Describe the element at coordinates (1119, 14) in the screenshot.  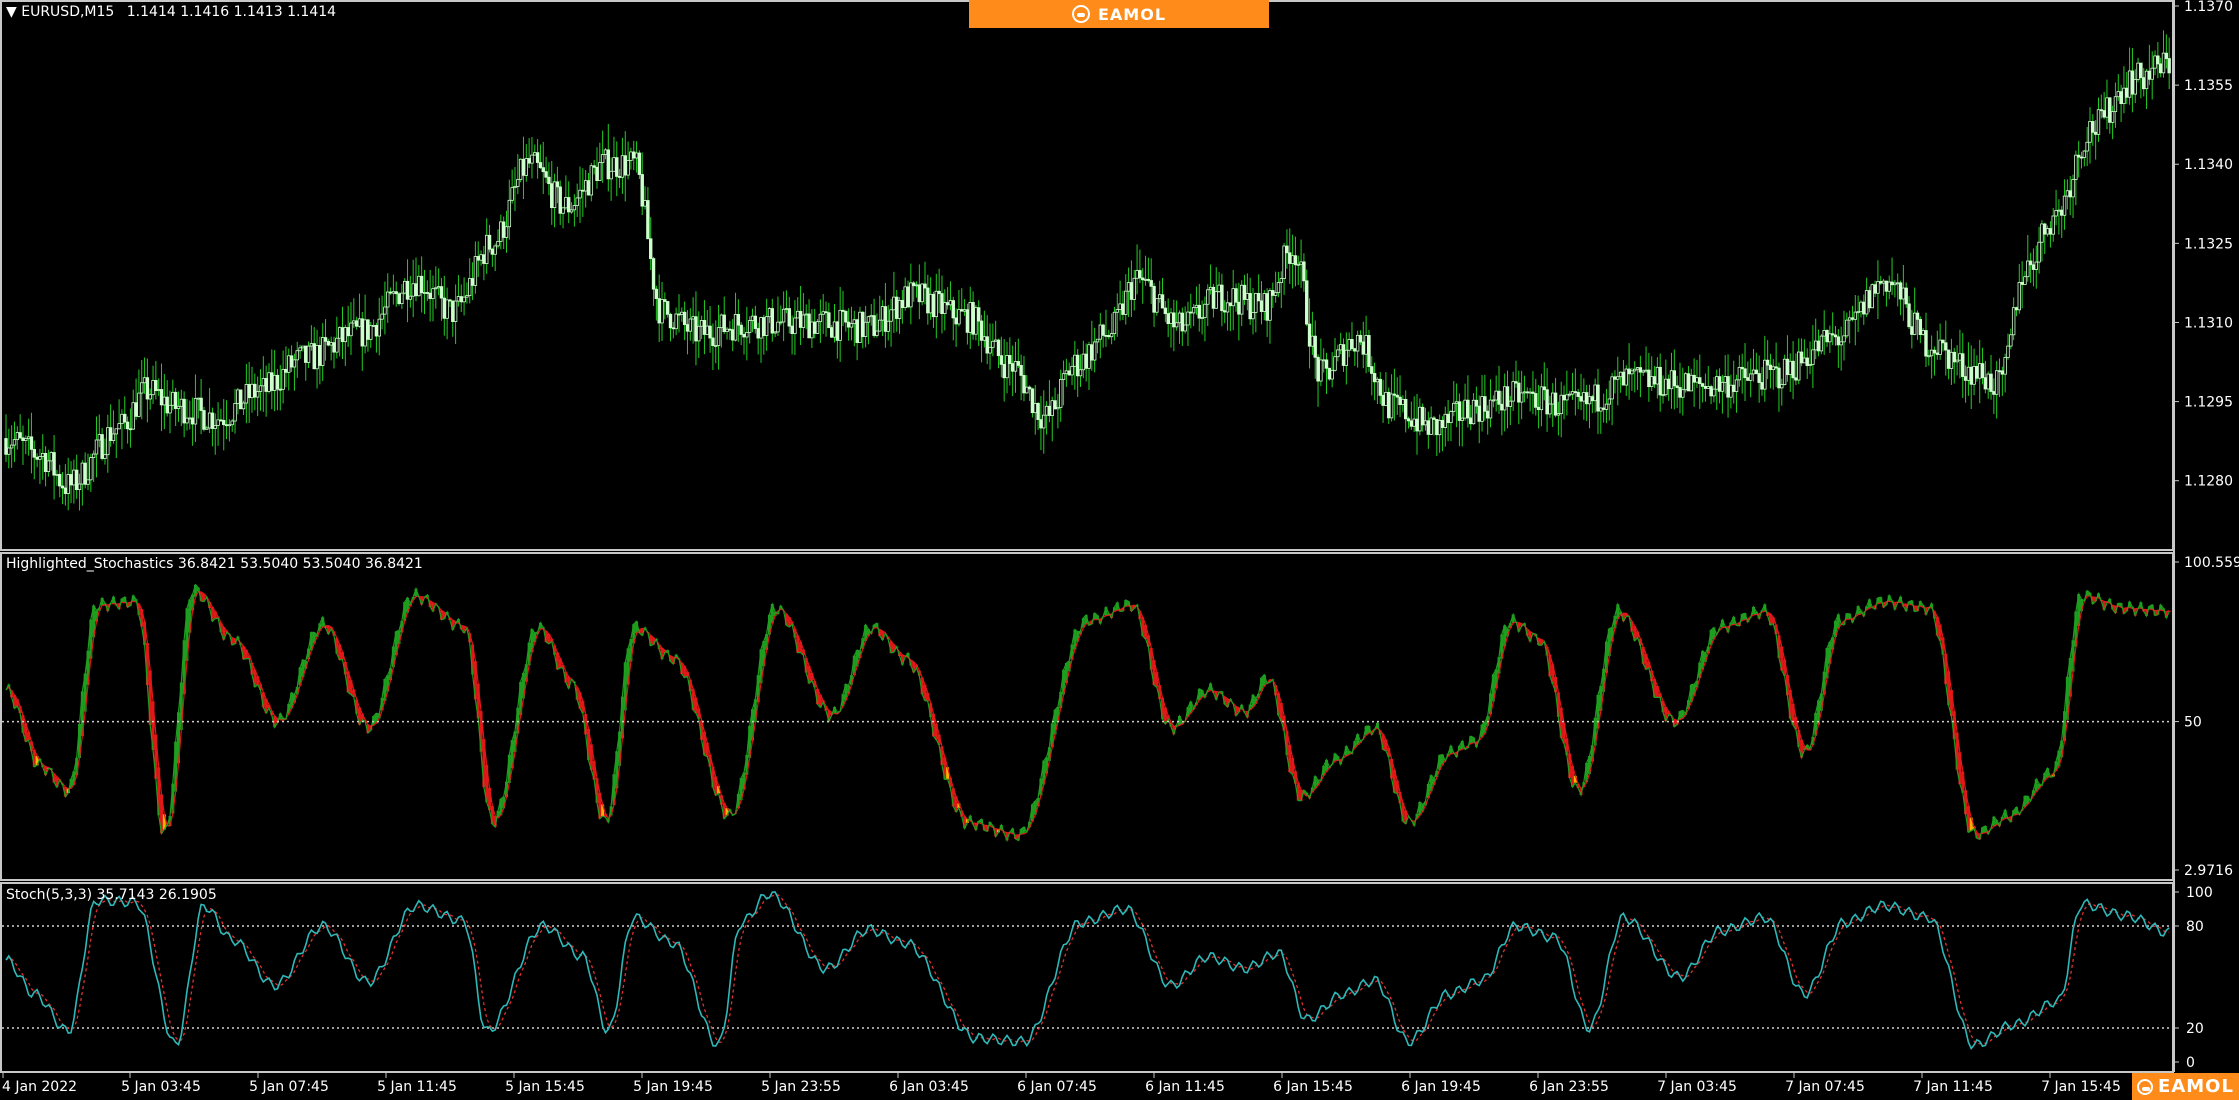
I see `brand-banner: EAMOL` at that location.